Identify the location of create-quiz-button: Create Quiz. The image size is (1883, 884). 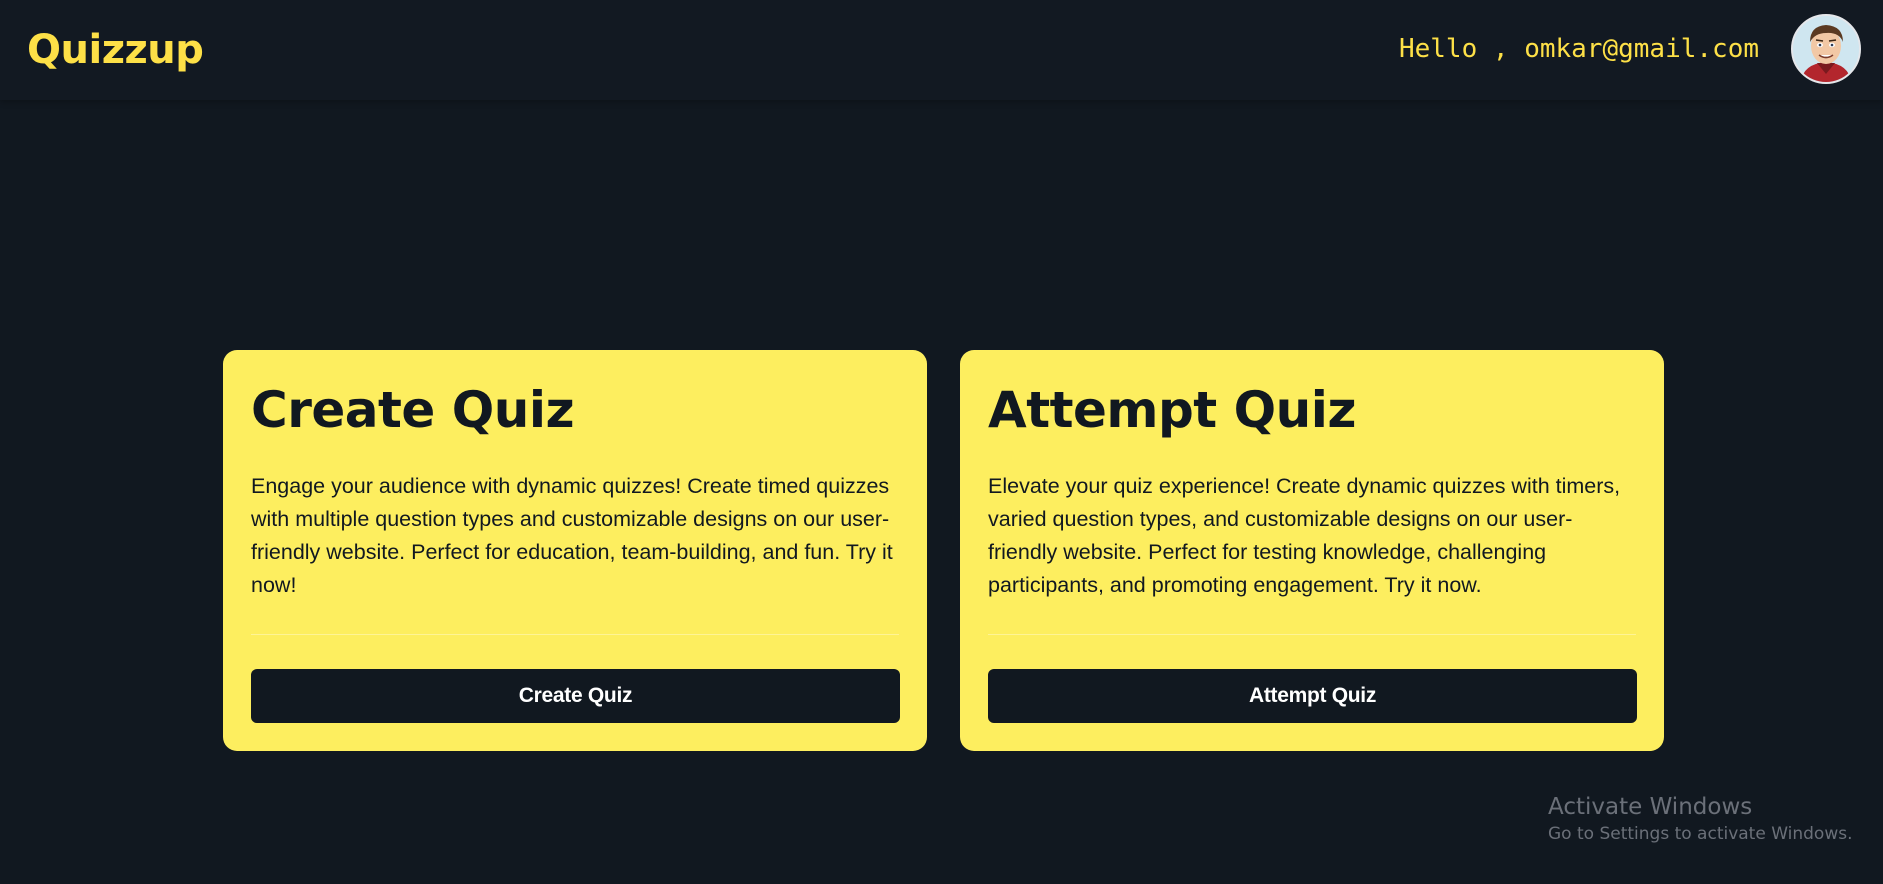
(575, 696).